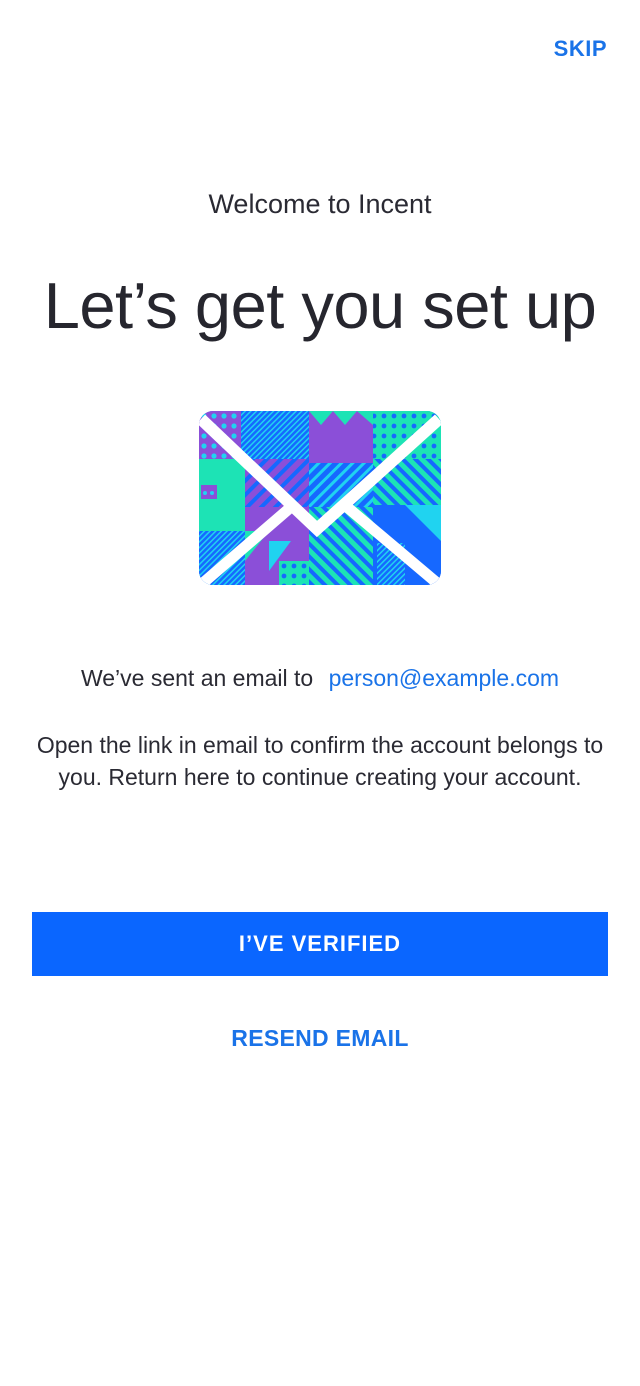  What do you see at coordinates (580, 49) in the screenshot?
I see `skip-button: SKIP` at bounding box center [580, 49].